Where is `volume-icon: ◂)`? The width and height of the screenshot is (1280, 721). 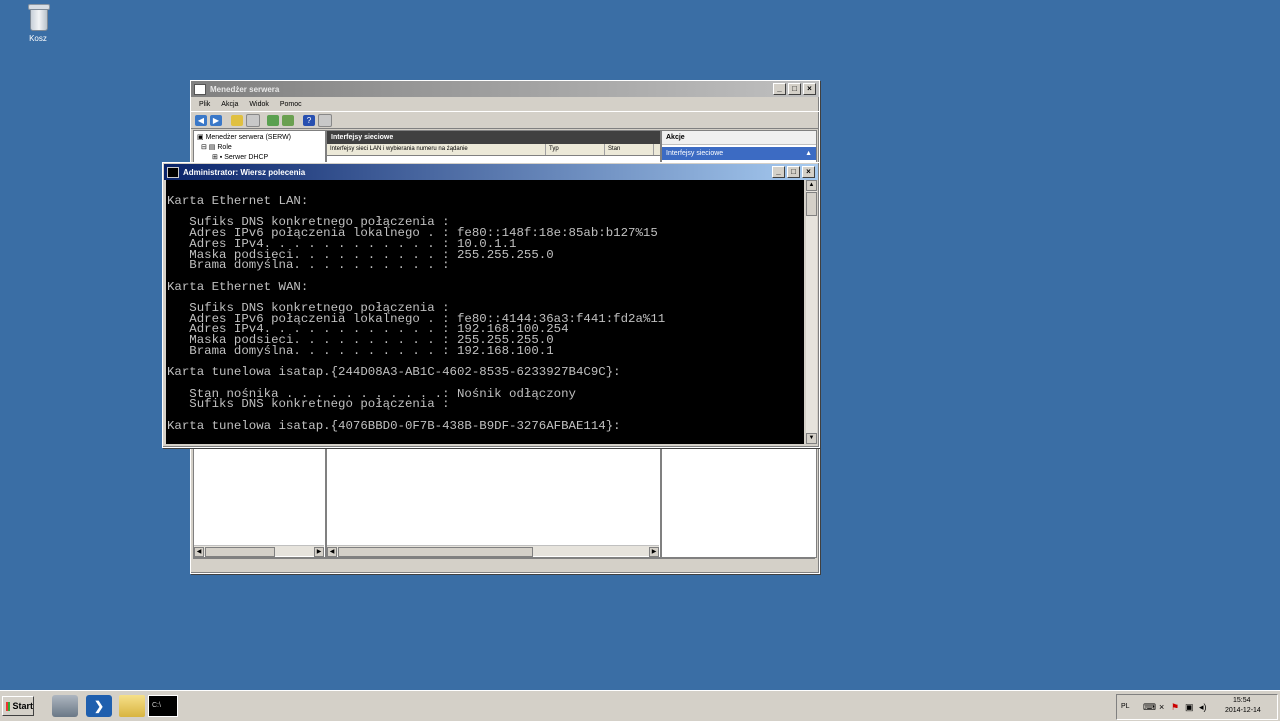
volume-icon: ◂) is located at coordinates (1203, 707).